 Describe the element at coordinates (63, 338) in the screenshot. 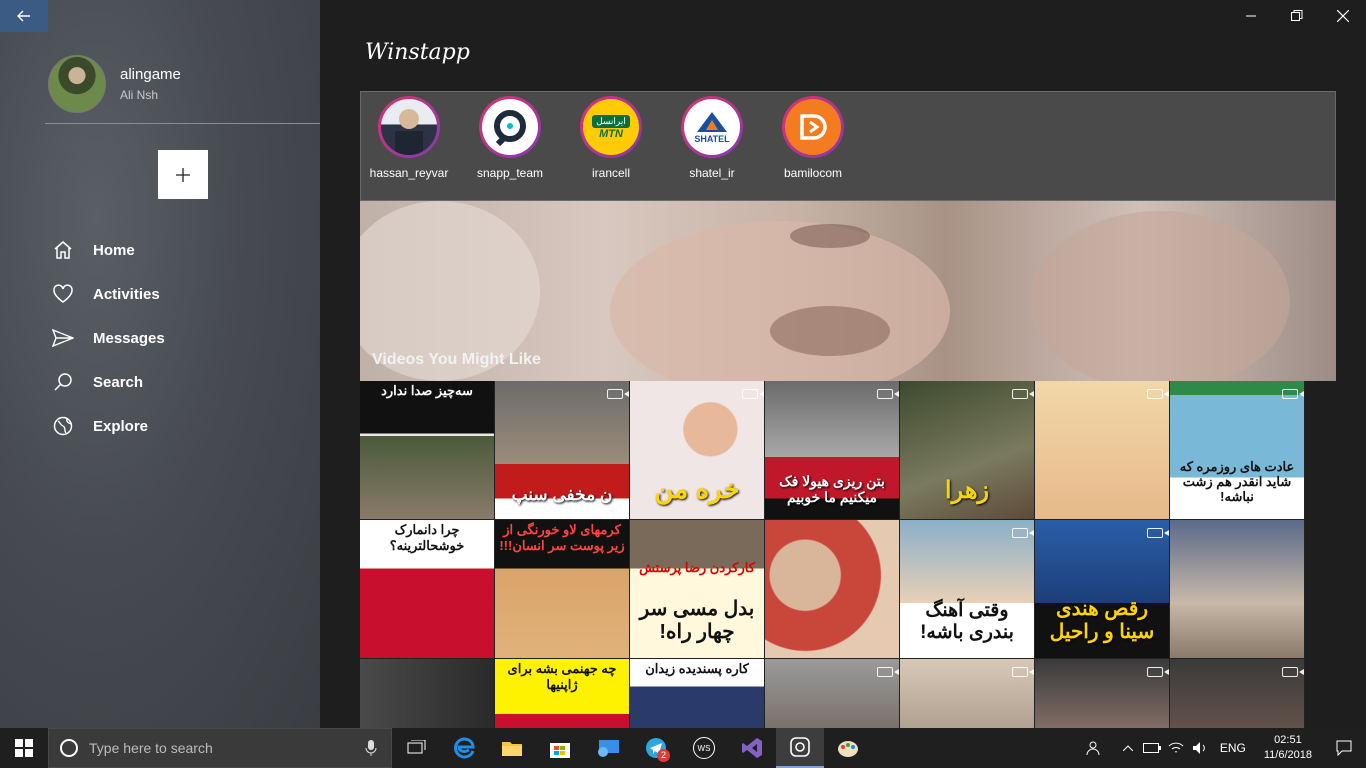

I see `send-icon` at that location.